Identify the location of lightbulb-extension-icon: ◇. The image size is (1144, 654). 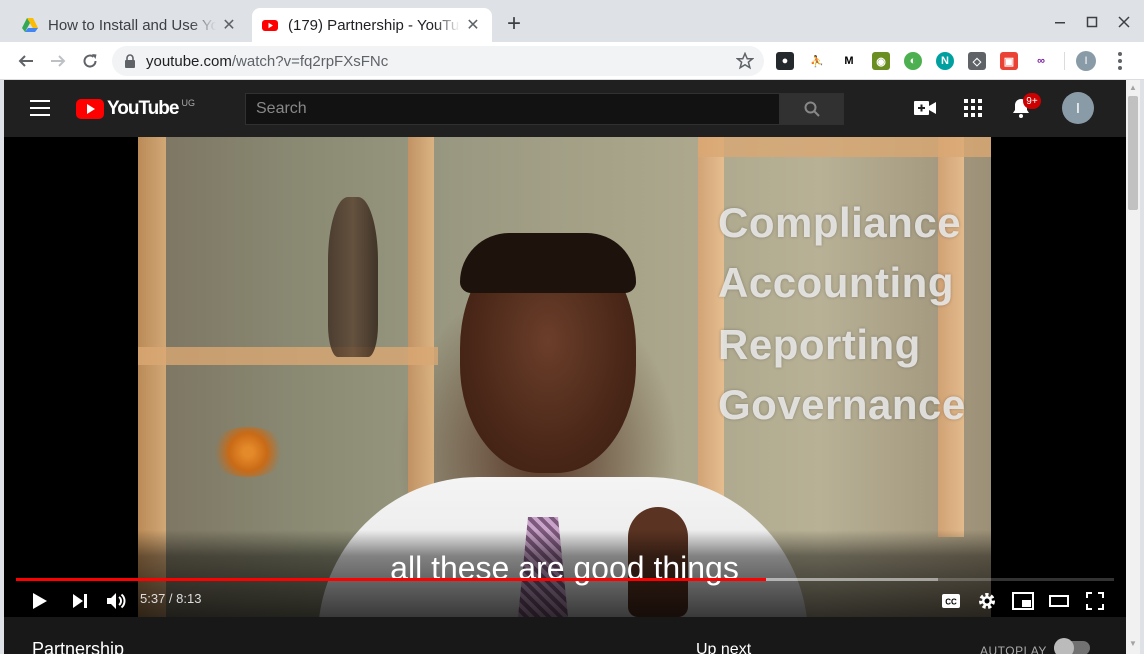
(977, 61).